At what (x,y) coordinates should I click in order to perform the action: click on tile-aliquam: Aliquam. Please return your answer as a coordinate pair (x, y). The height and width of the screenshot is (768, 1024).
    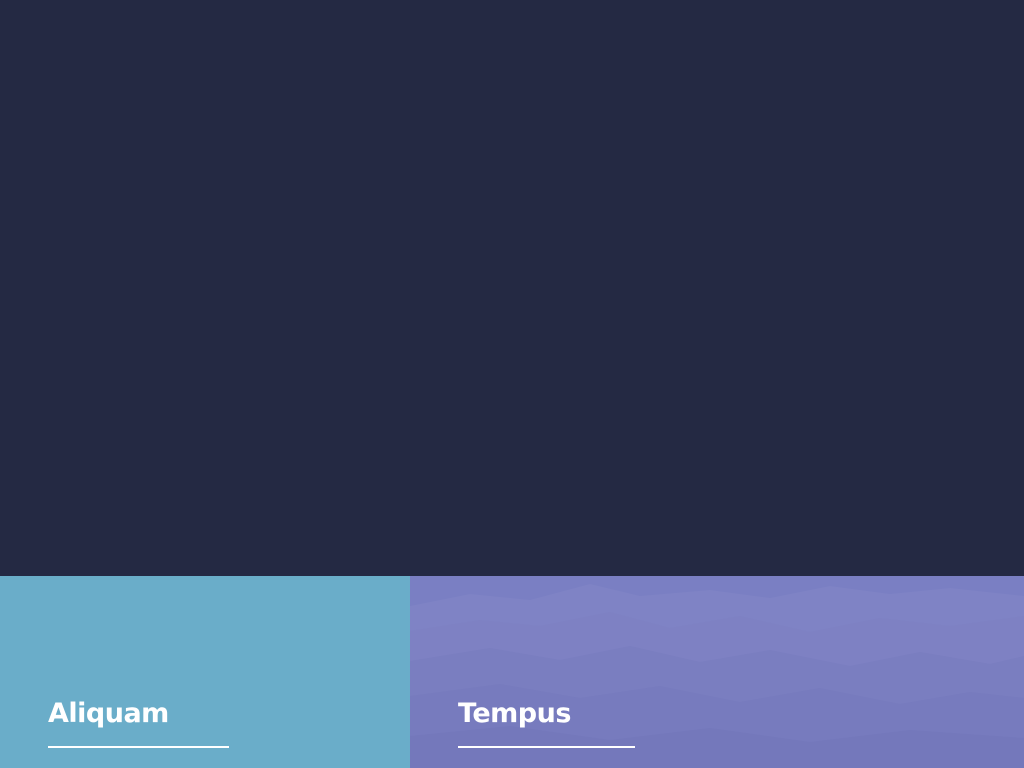
    Looking at the image, I should click on (205, 672).